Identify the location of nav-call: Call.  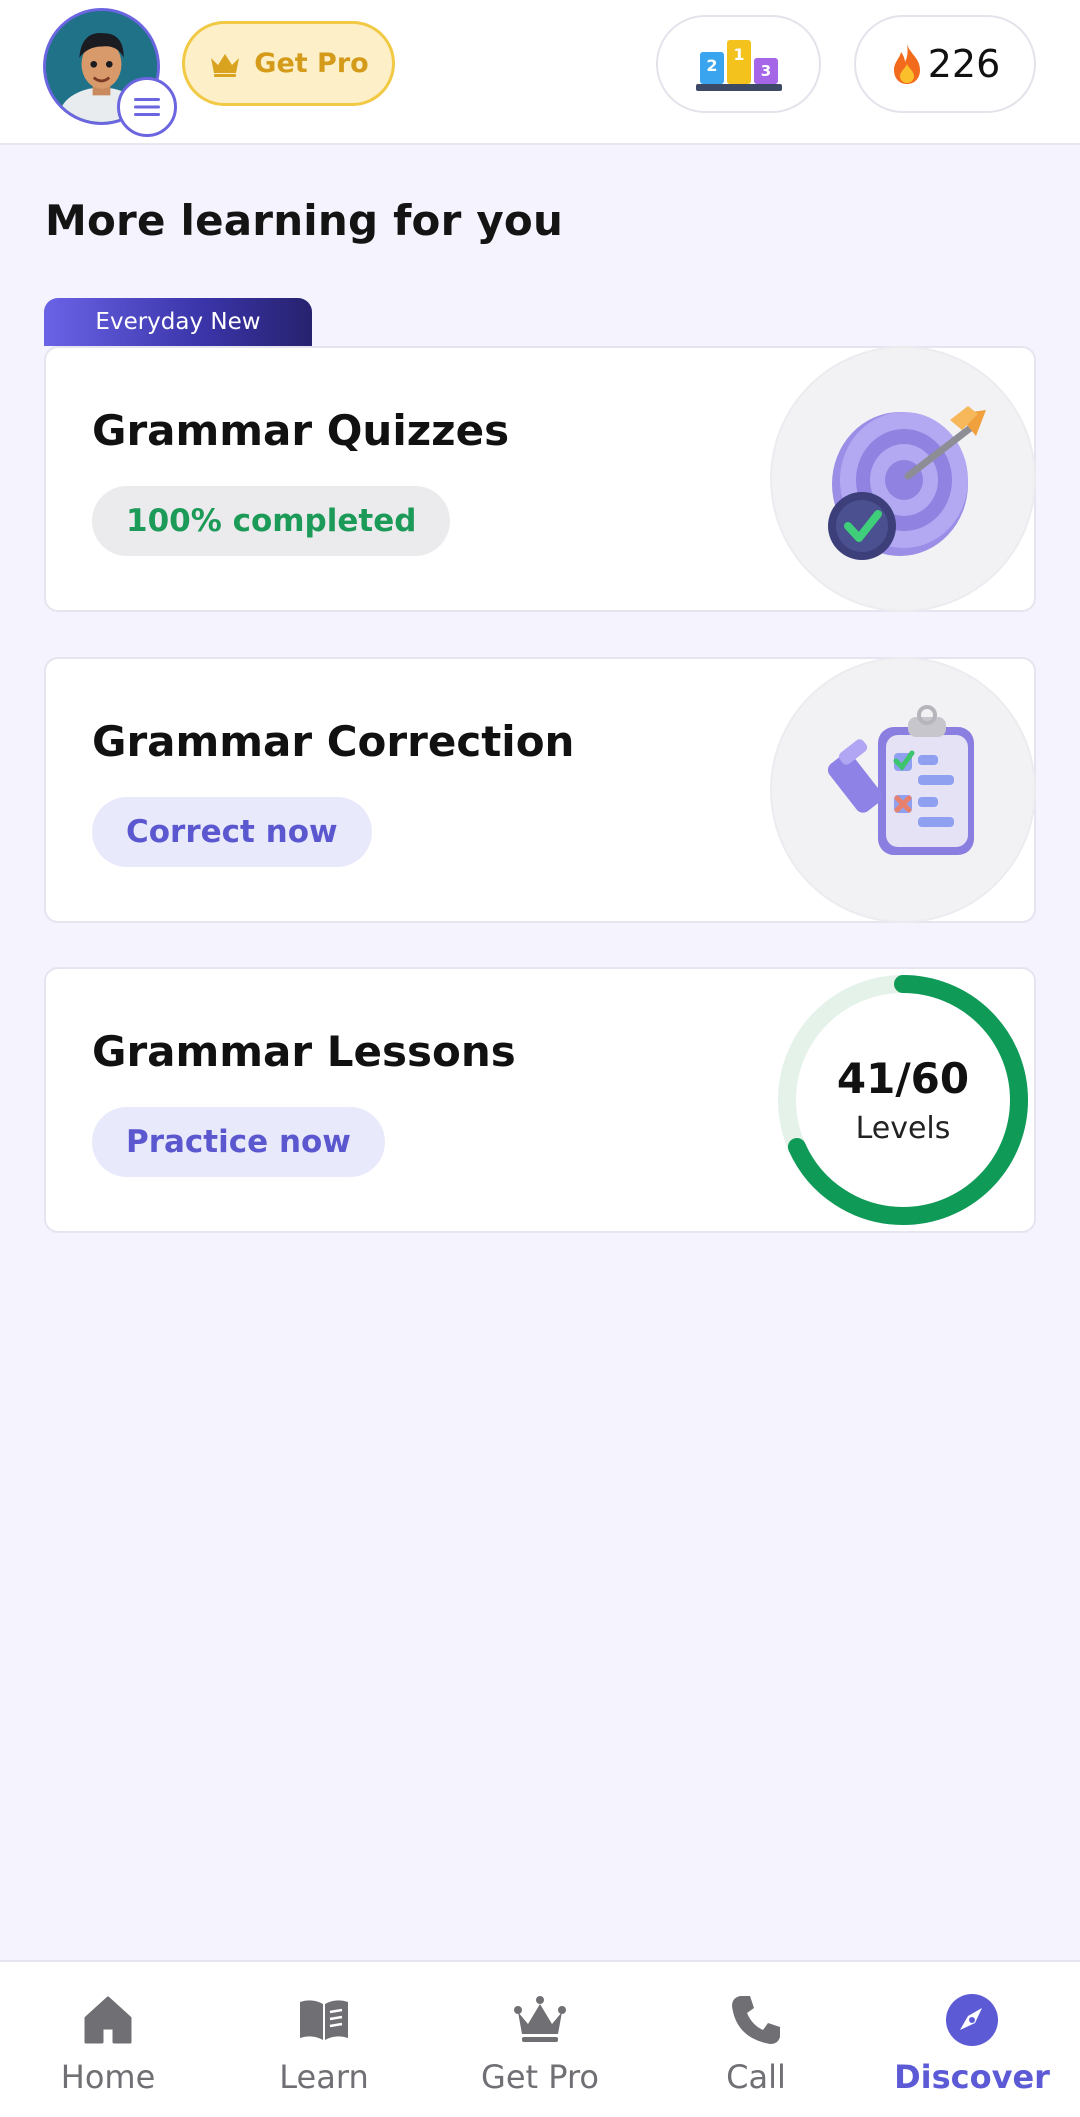
(756, 2039).